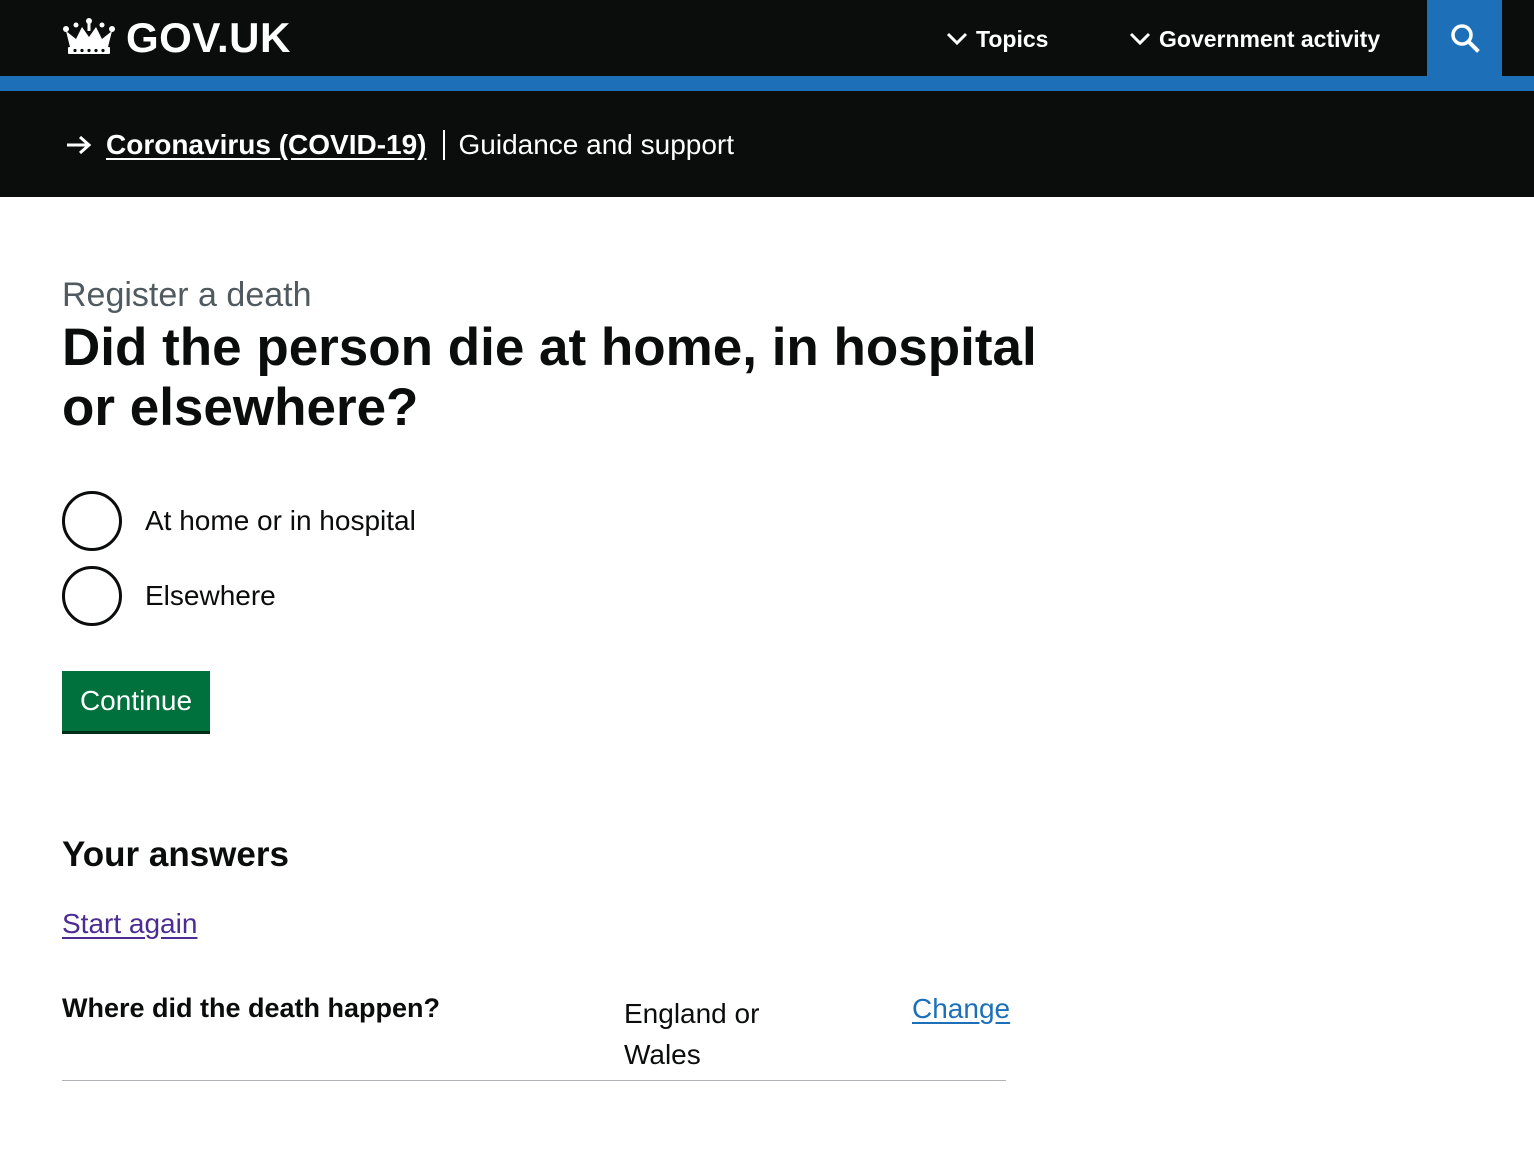 The width and height of the screenshot is (1534, 1158). I want to click on summary-answer: England or Wales, so click(692, 1034).